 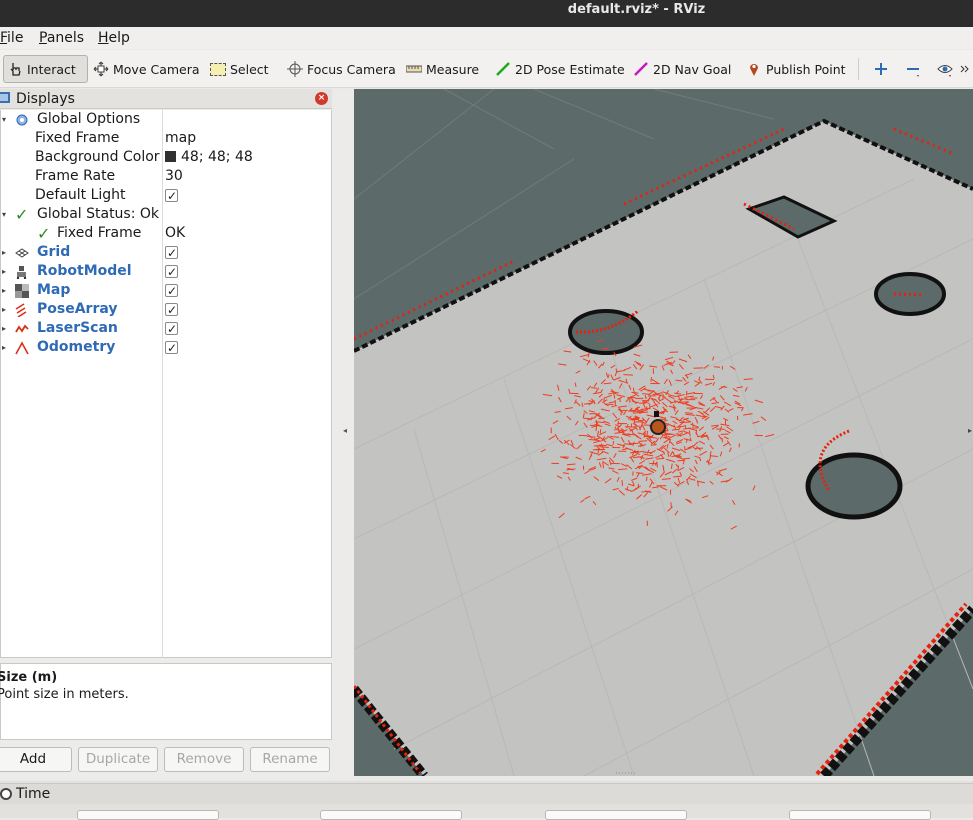 I want to click on panel-splitter: ◂, so click(x=343, y=434).